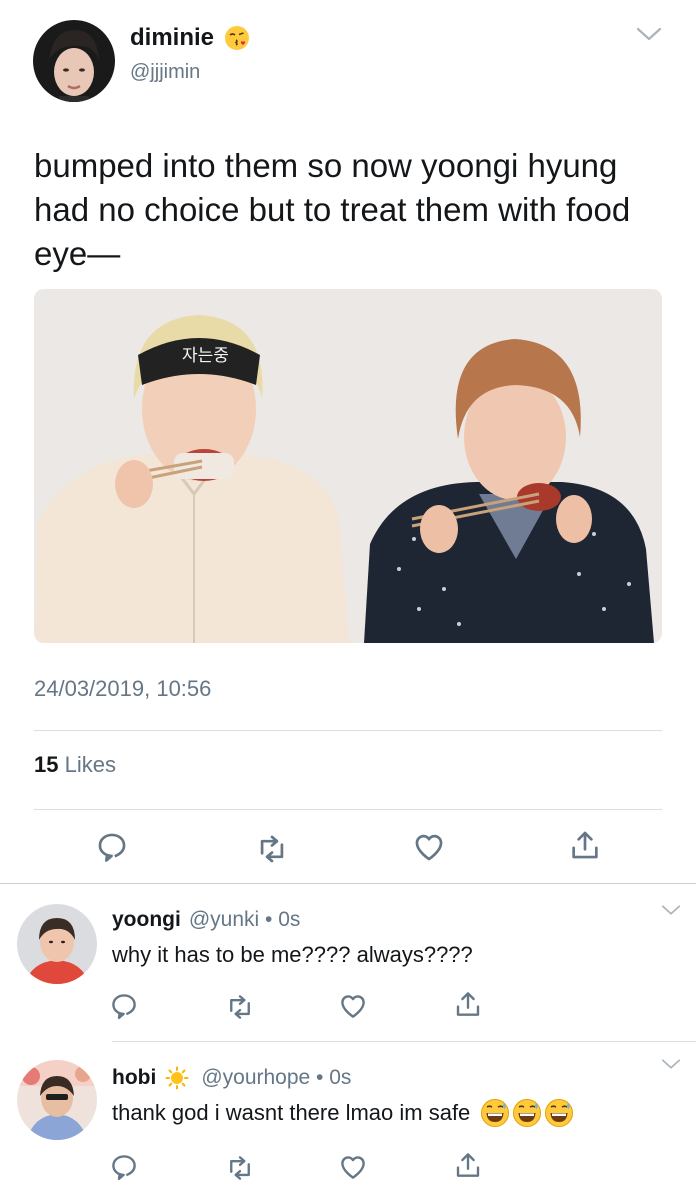 This screenshot has width=696, height=1200. Describe the element at coordinates (291, 1112) in the screenshot. I see `reply-text: thank god i wasnt there lmao im safe` at that location.